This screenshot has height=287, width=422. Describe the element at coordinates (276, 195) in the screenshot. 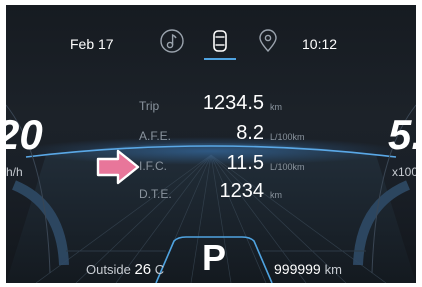

I see `dte-unit: km` at that location.